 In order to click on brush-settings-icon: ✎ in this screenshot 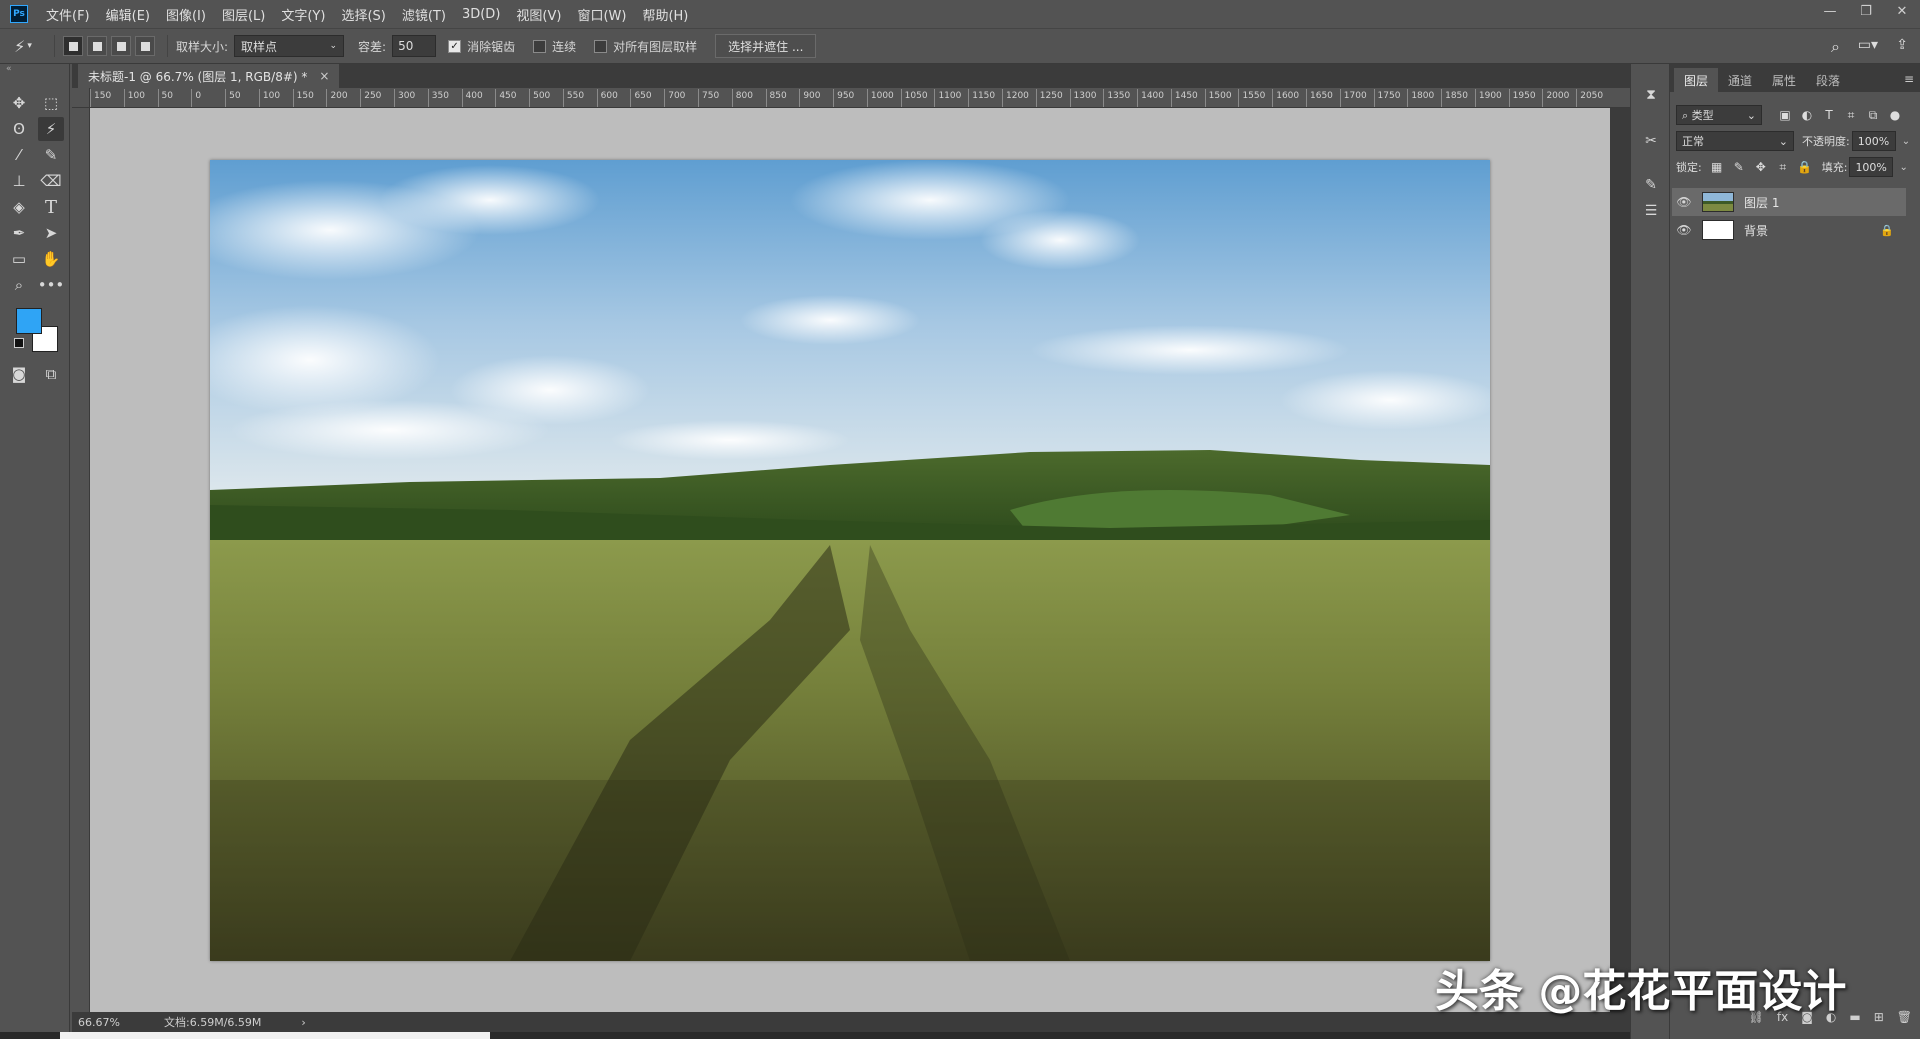, I will do `click(1651, 185)`.